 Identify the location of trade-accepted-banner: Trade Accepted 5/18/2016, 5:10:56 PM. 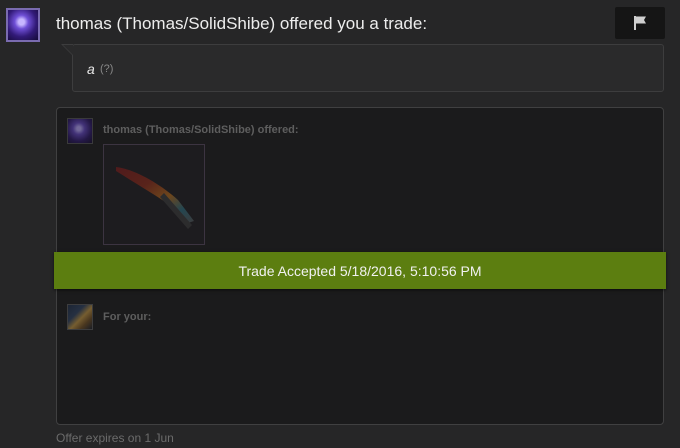
(360, 270).